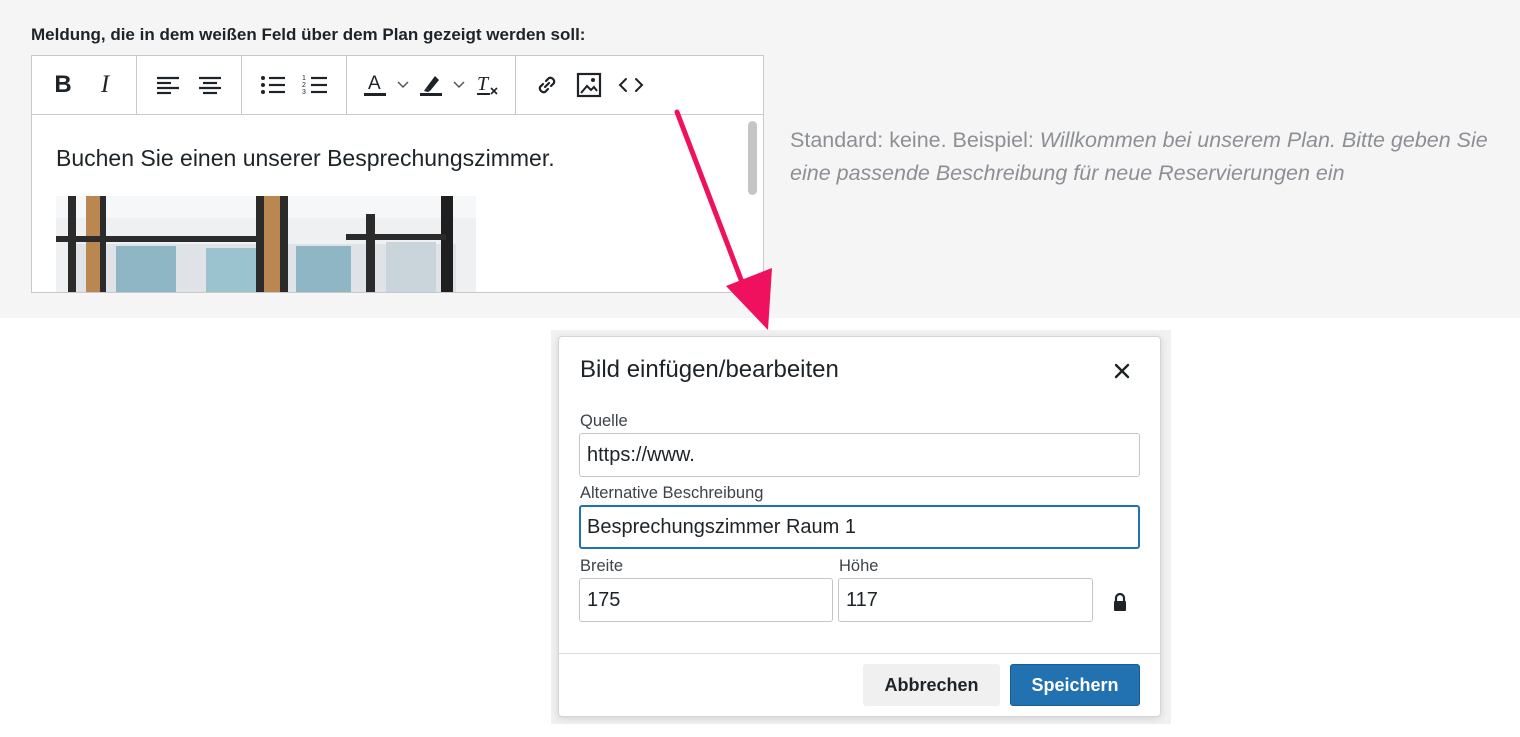 This screenshot has height=737, width=1520. I want to click on code-button, so click(631, 85).